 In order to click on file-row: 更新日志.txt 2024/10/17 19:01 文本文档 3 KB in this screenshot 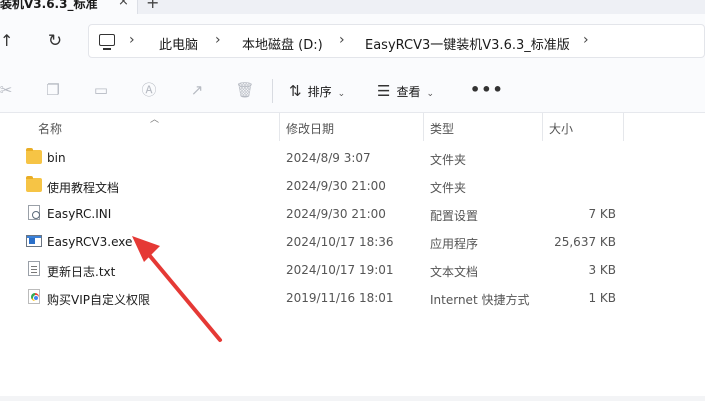, I will do `click(352, 270)`.